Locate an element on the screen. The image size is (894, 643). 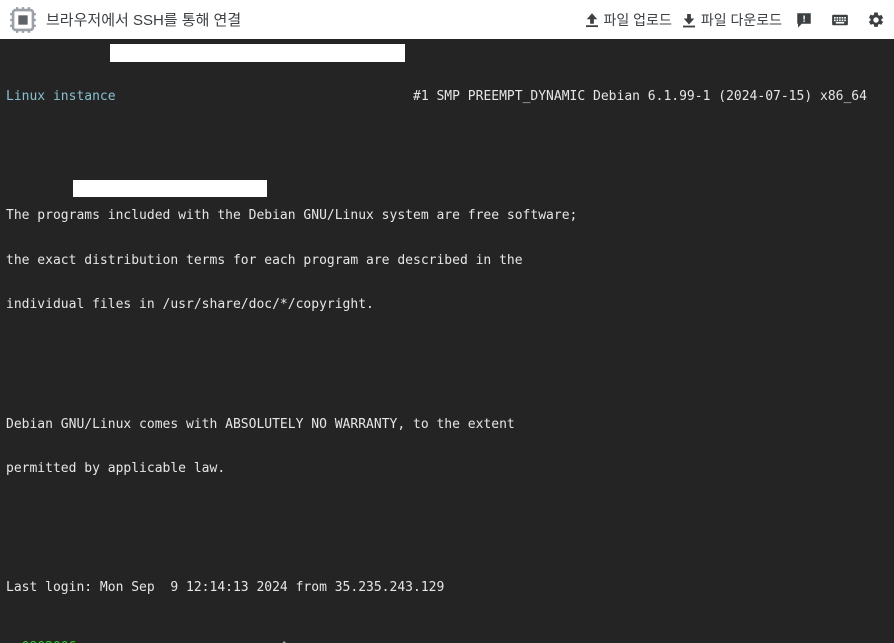
keyboard-icon is located at coordinates (840, 19).